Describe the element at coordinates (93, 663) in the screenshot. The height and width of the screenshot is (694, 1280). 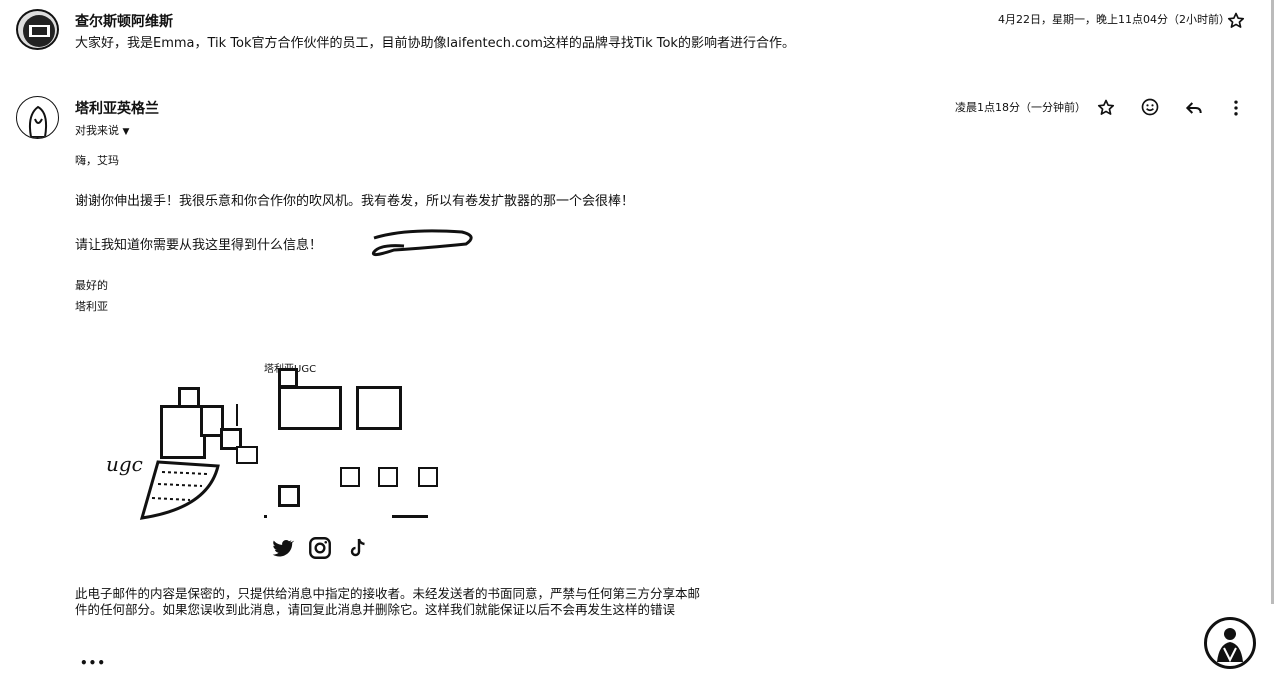
I see `show-trimmed-content-button: •••` at that location.